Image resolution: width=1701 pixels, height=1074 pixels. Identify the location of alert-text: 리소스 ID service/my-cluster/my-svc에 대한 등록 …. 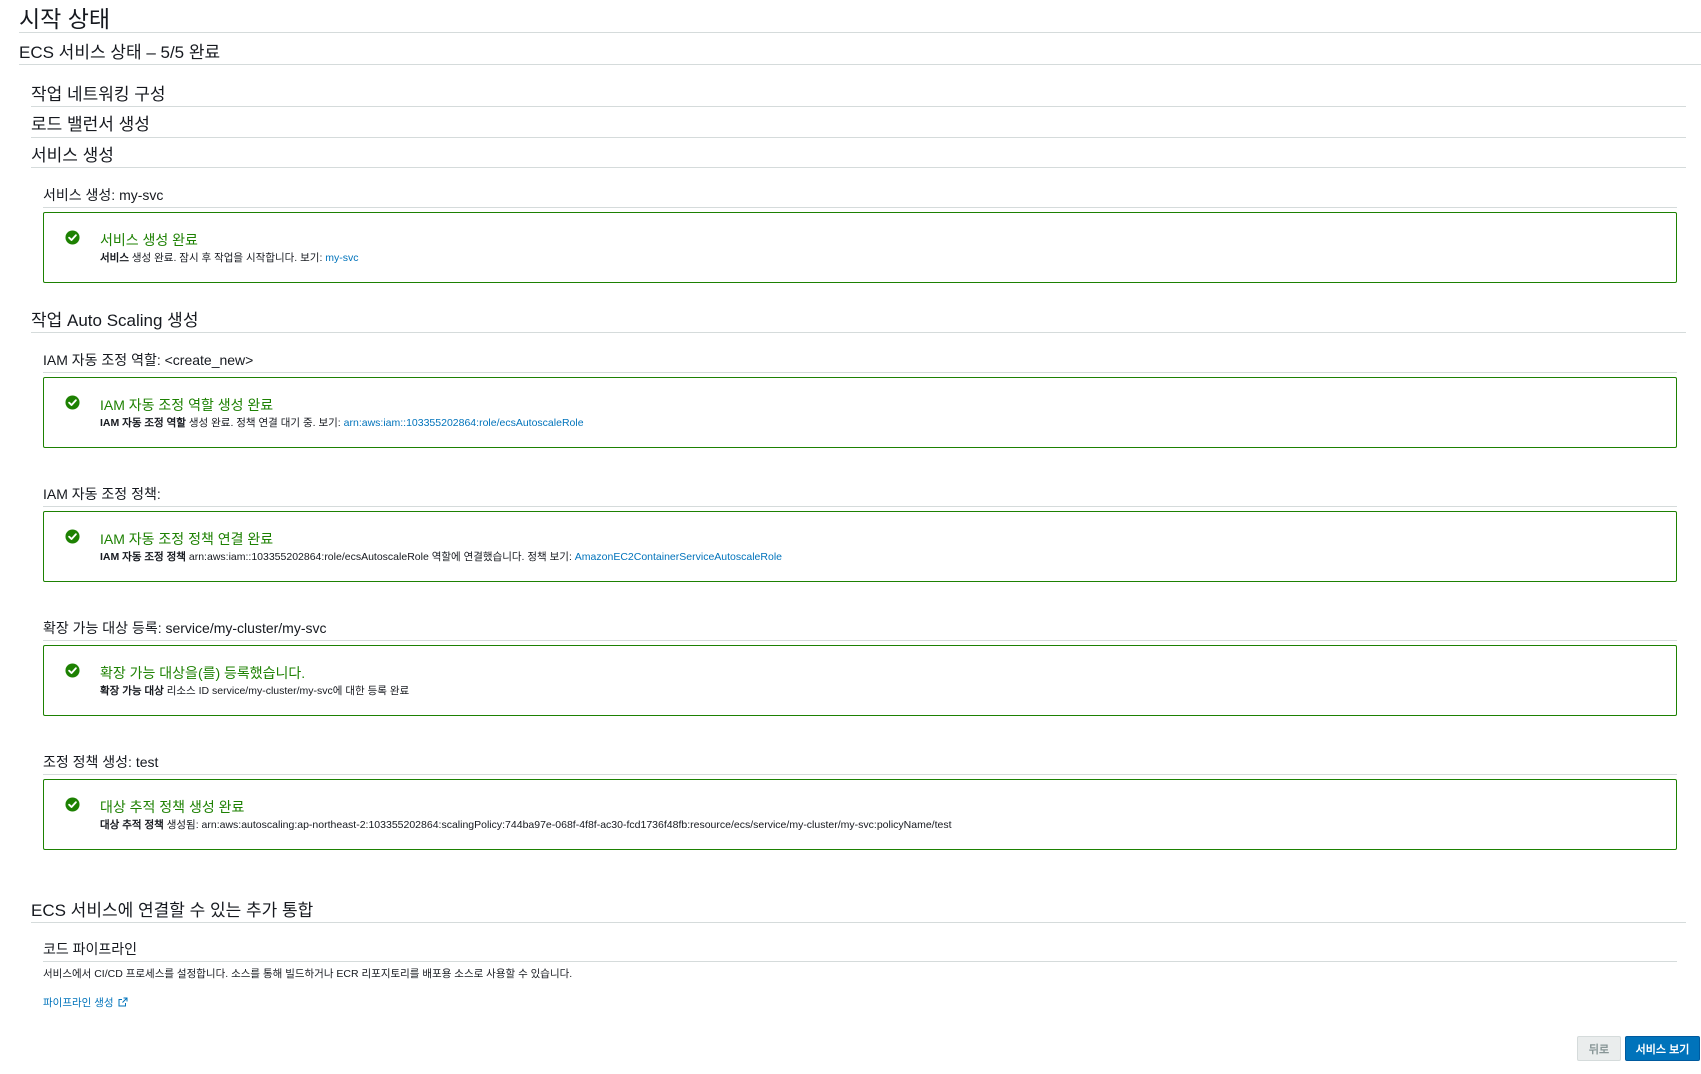
(286, 691).